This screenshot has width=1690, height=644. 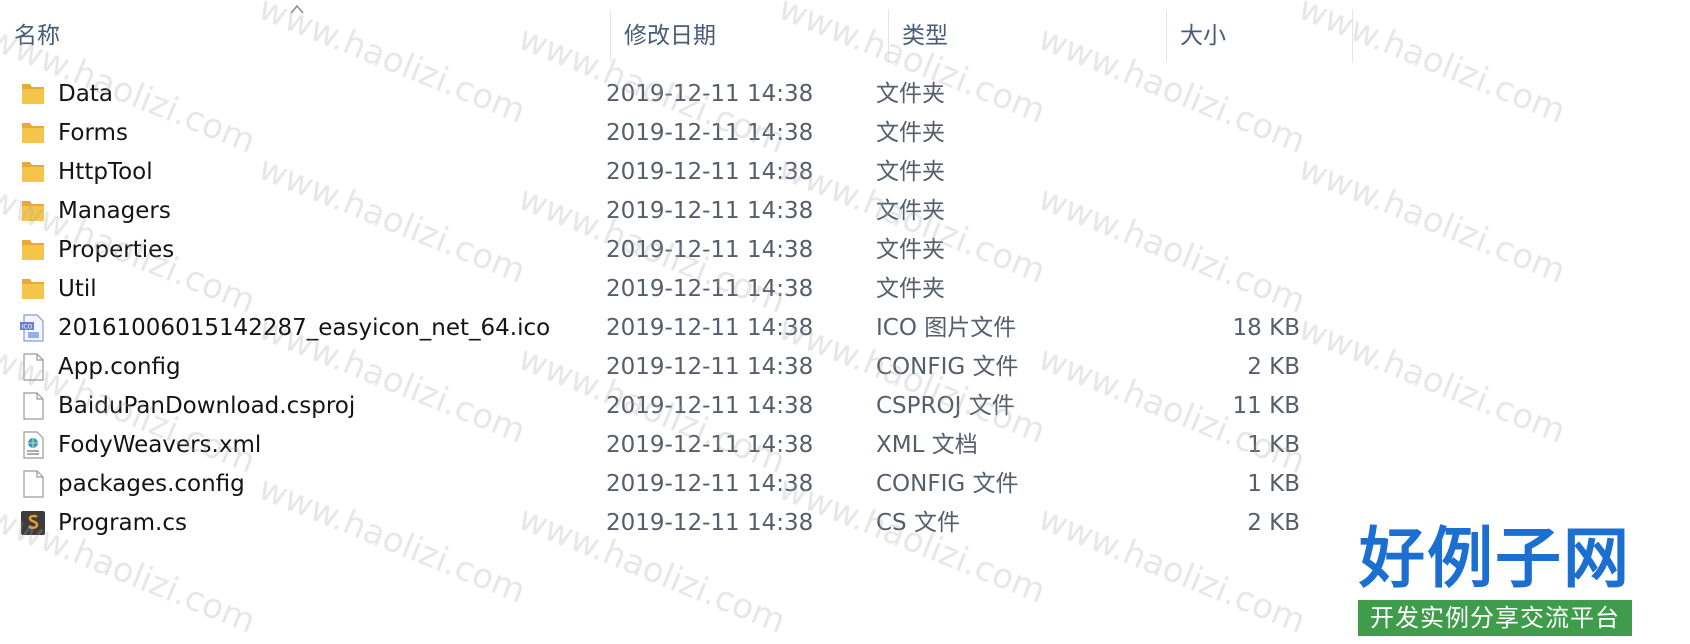 What do you see at coordinates (119, 367) in the screenshot?
I see `file-name: App.config` at bounding box center [119, 367].